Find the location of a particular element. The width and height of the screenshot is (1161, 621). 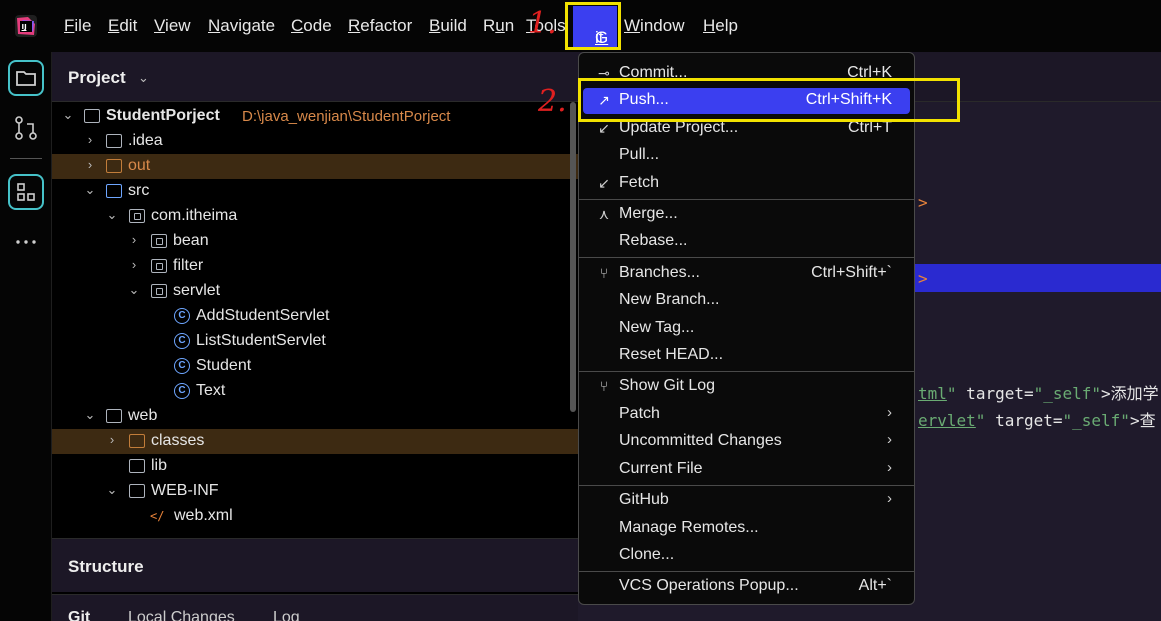

tree-item-web-xml: </ web.xml is located at coordinates (315, 516).